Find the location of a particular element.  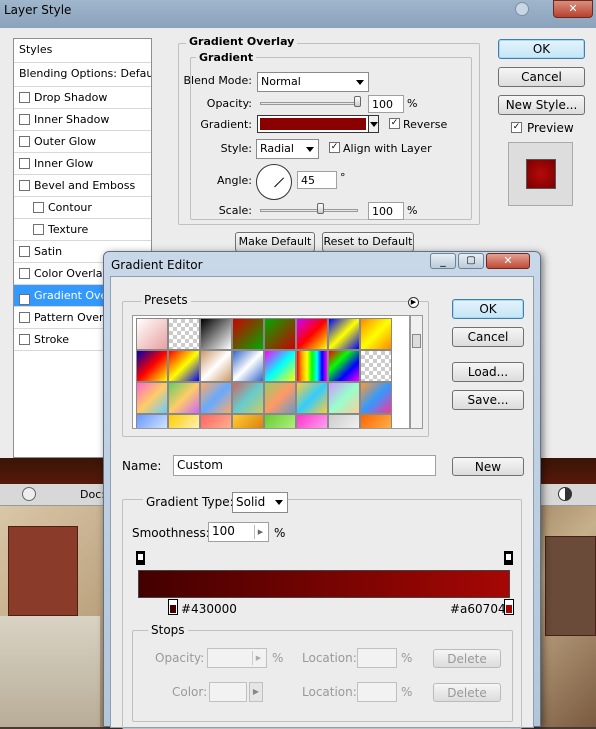

help-icon is located at coordinates (522, 9).